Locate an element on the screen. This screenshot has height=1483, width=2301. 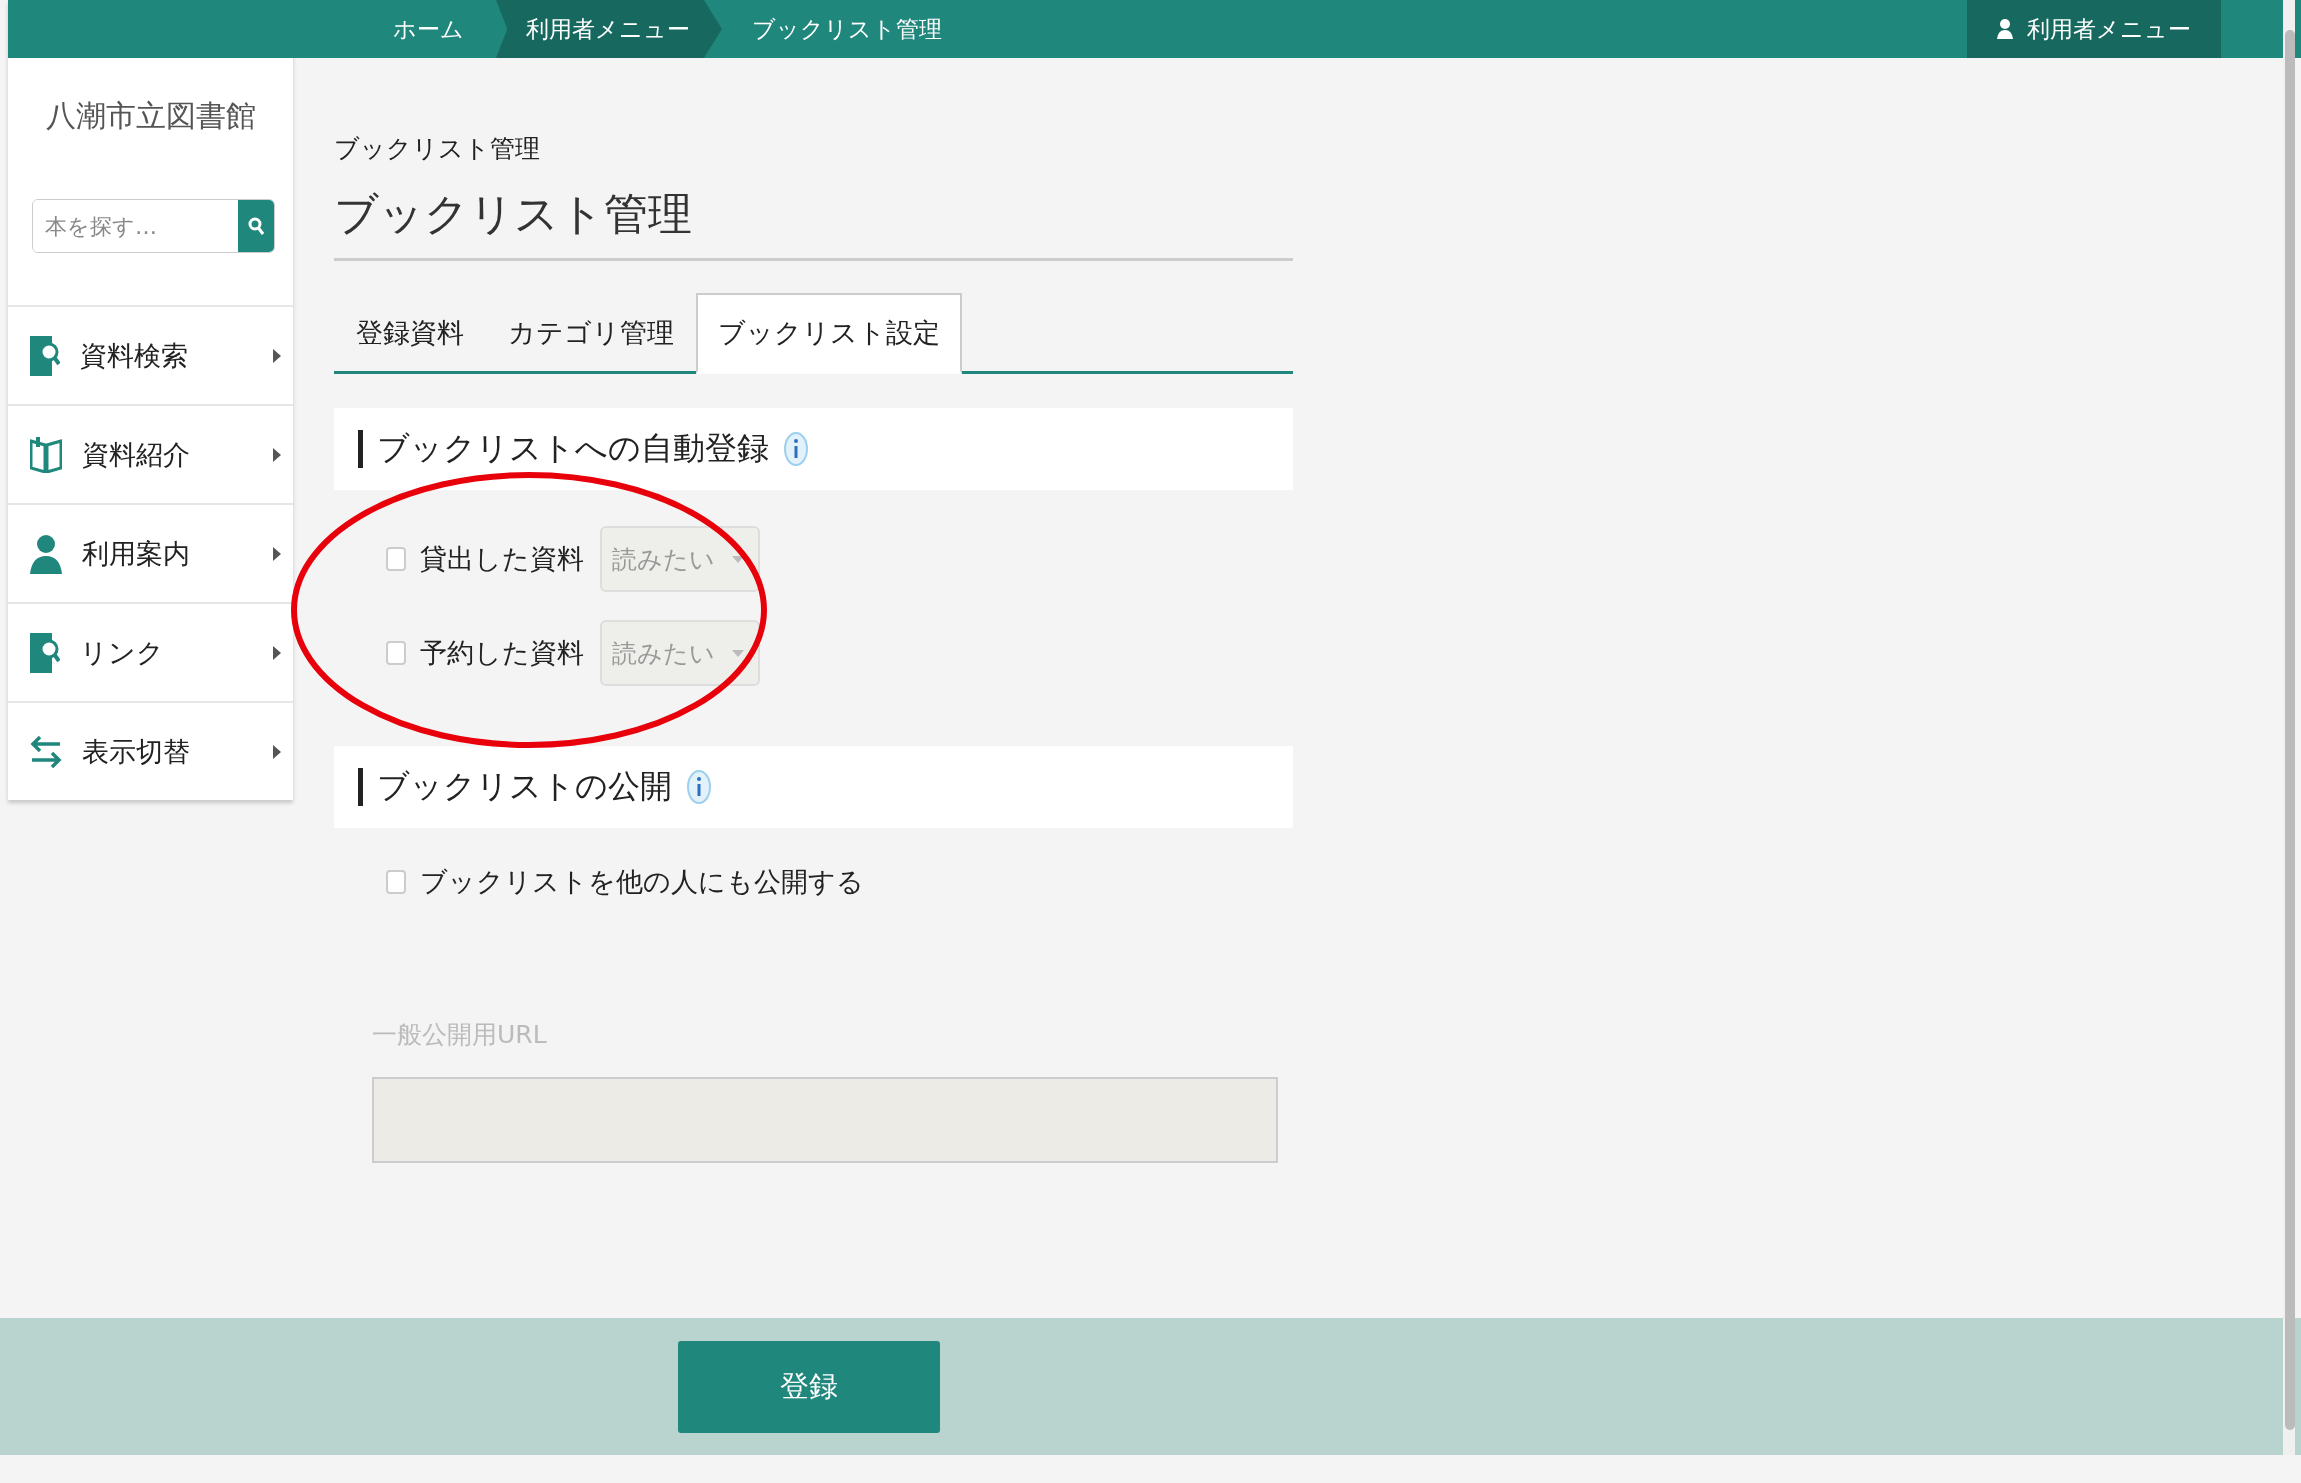
page-title: ブックリスト管理 is located at coordinates (813, 223).